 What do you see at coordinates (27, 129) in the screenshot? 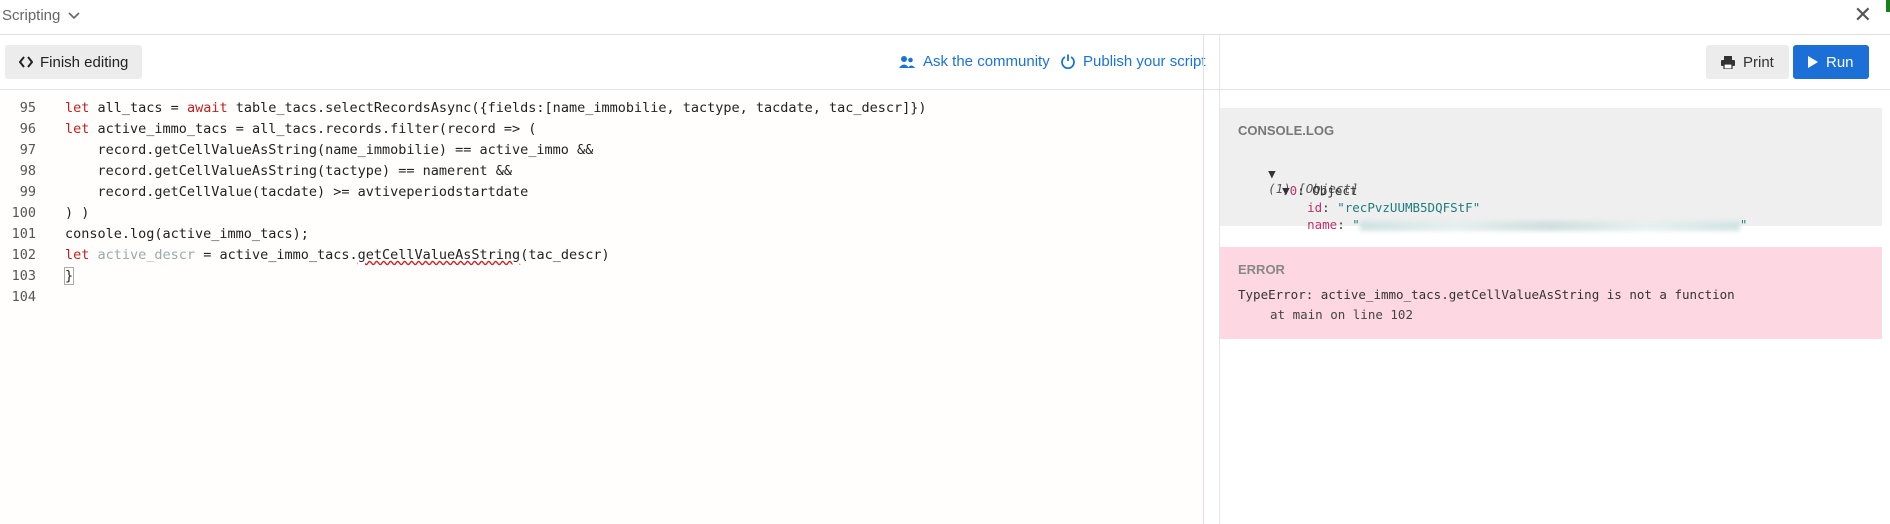
I see `line-number: 96` at bounding box center [27, 129].